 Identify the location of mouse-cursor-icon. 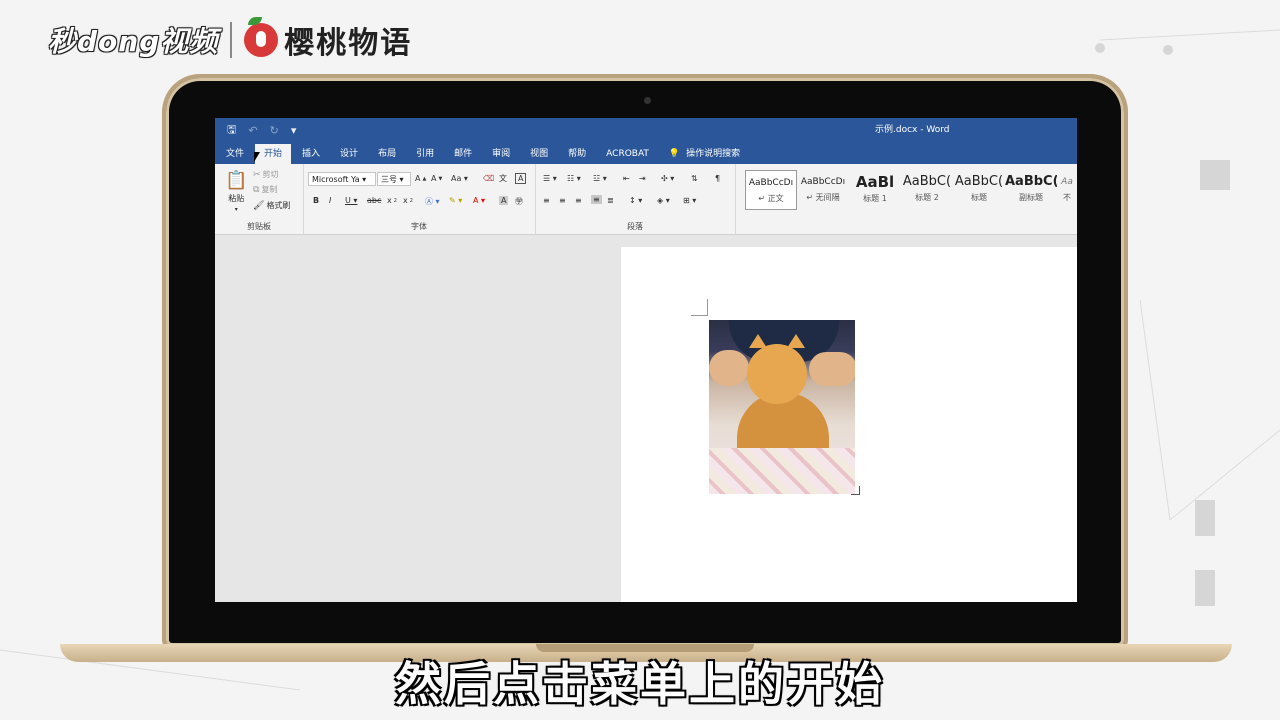
(257, 157).